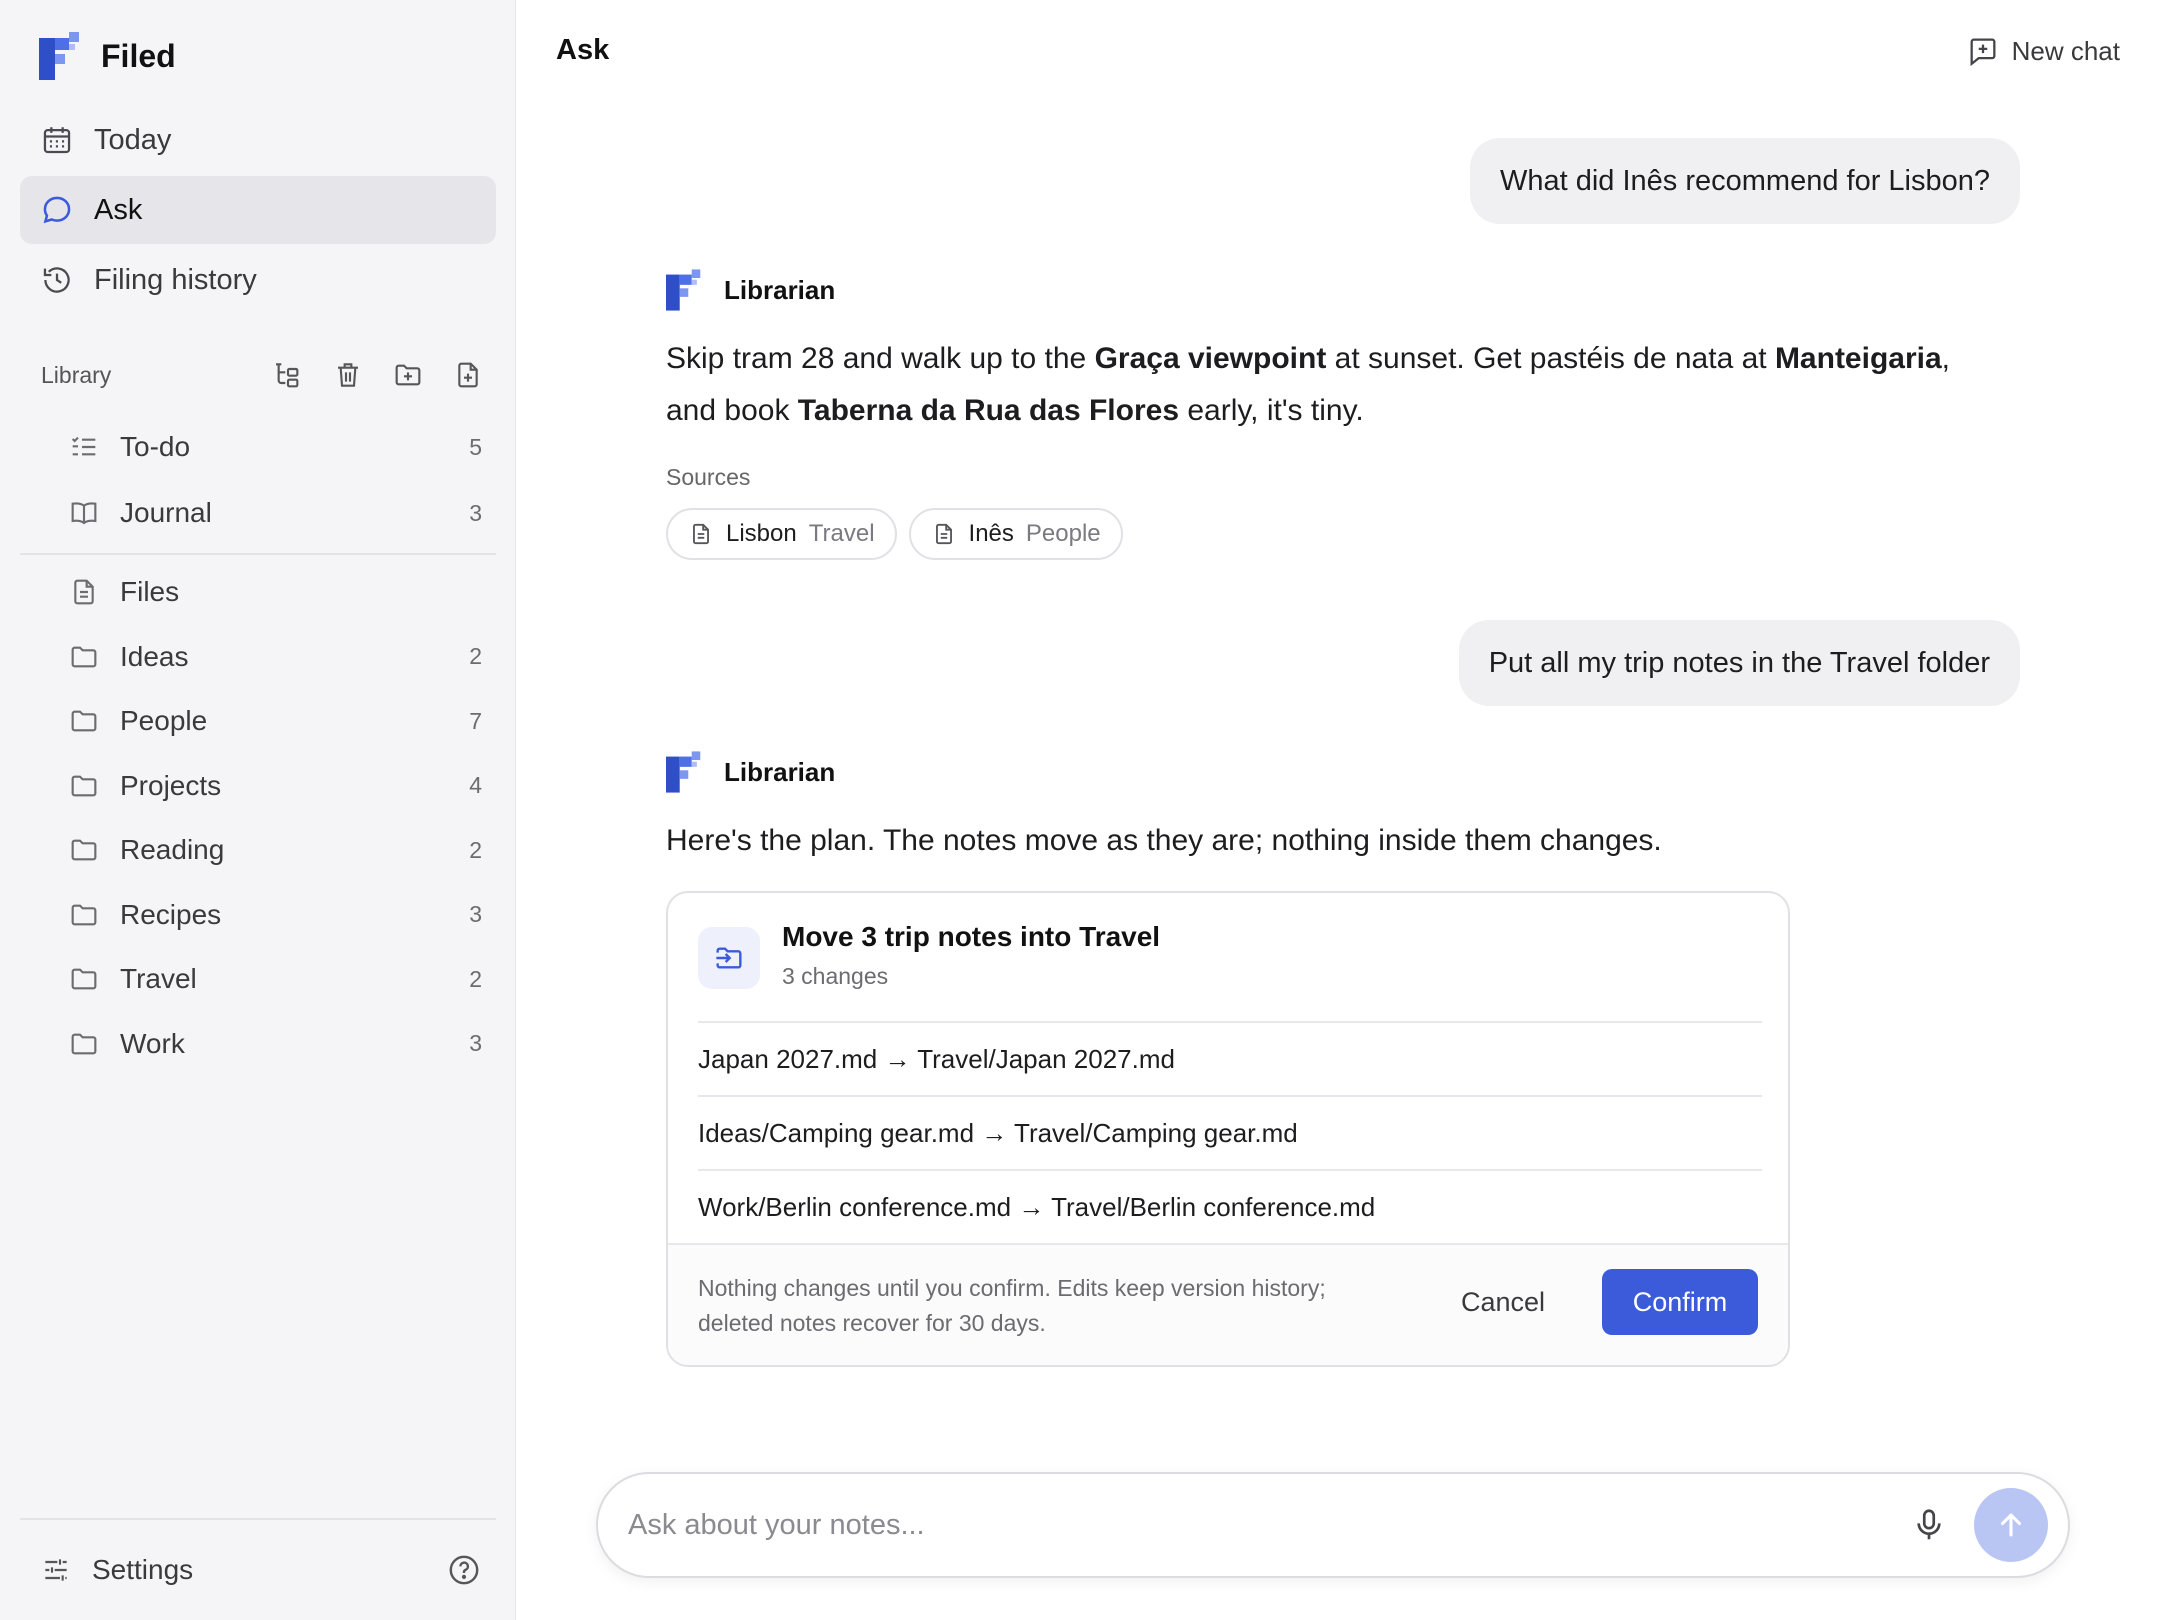 This screenshot has width=2160, height=1620. What do you see at coordinates (268, 375) in the screenshot?
I see `library-header: Library` at bounding box center [268, 375].